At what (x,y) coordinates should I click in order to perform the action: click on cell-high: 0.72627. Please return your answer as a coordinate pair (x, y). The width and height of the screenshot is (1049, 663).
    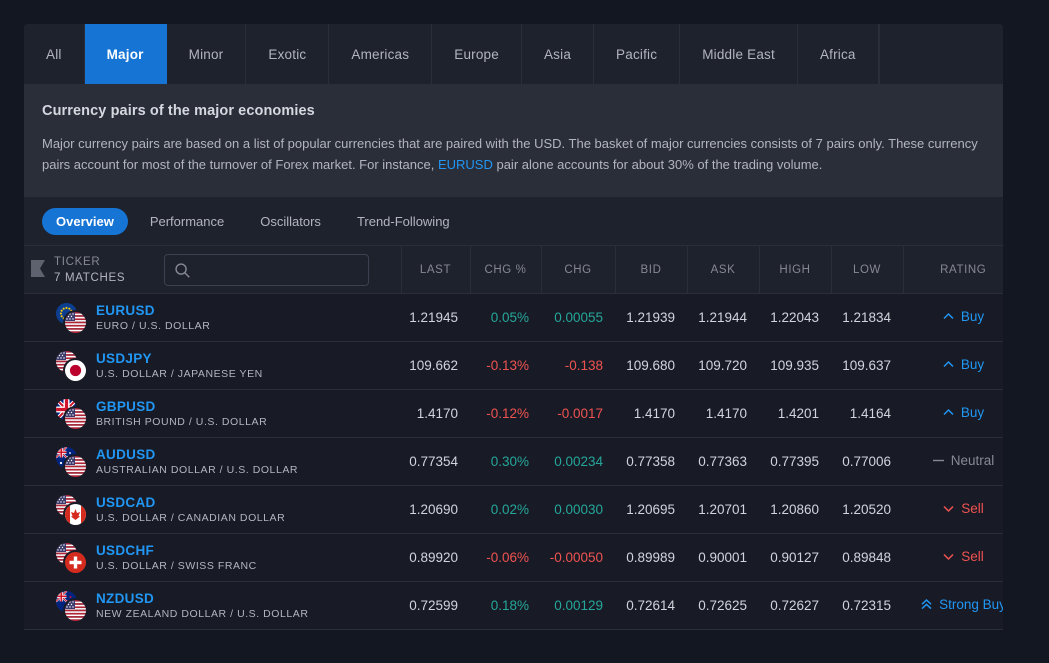
    Looking at the image, I should click on (795, 605).